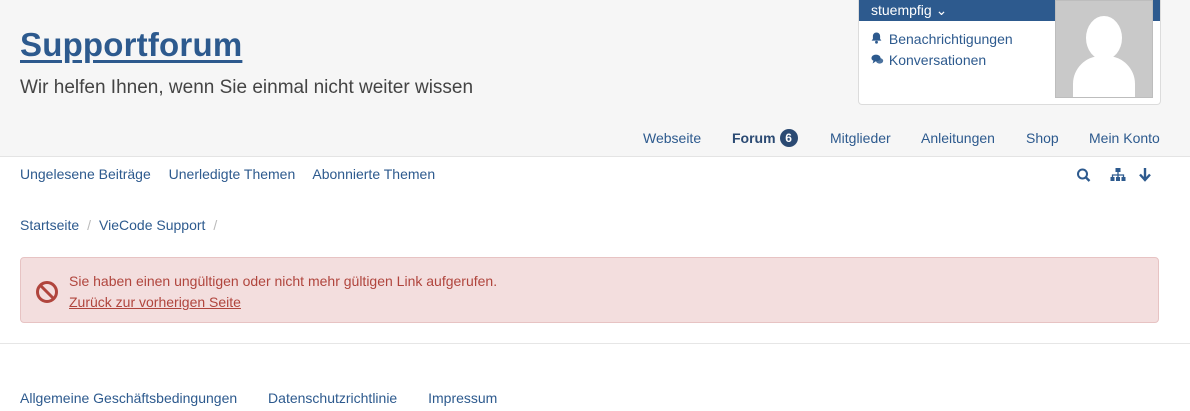 The height and width of the screenshot is (411, 1190). I want to click on notifications-link: Benachrichtigungen, so click(942, 39).